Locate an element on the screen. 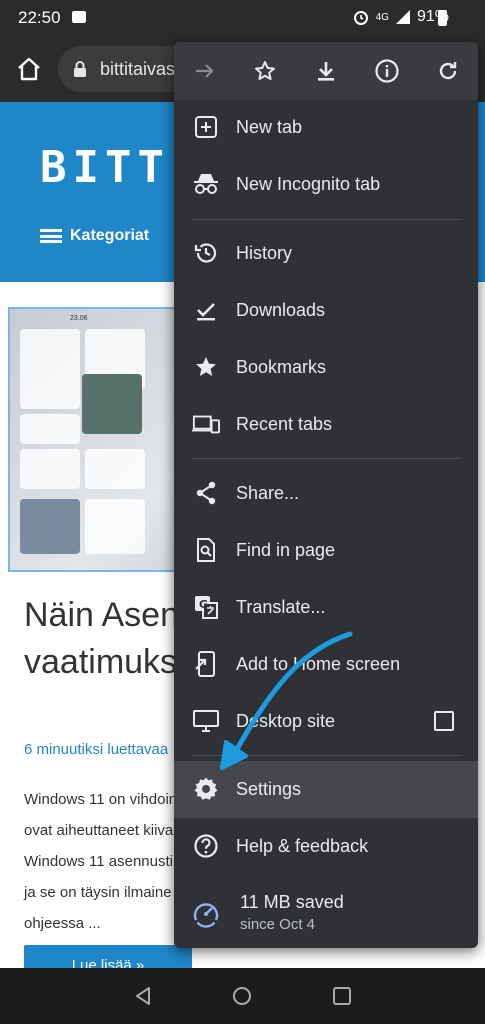 This screenshot has height=1024, width=485. lock-icon is located at coordinates (80, 69).